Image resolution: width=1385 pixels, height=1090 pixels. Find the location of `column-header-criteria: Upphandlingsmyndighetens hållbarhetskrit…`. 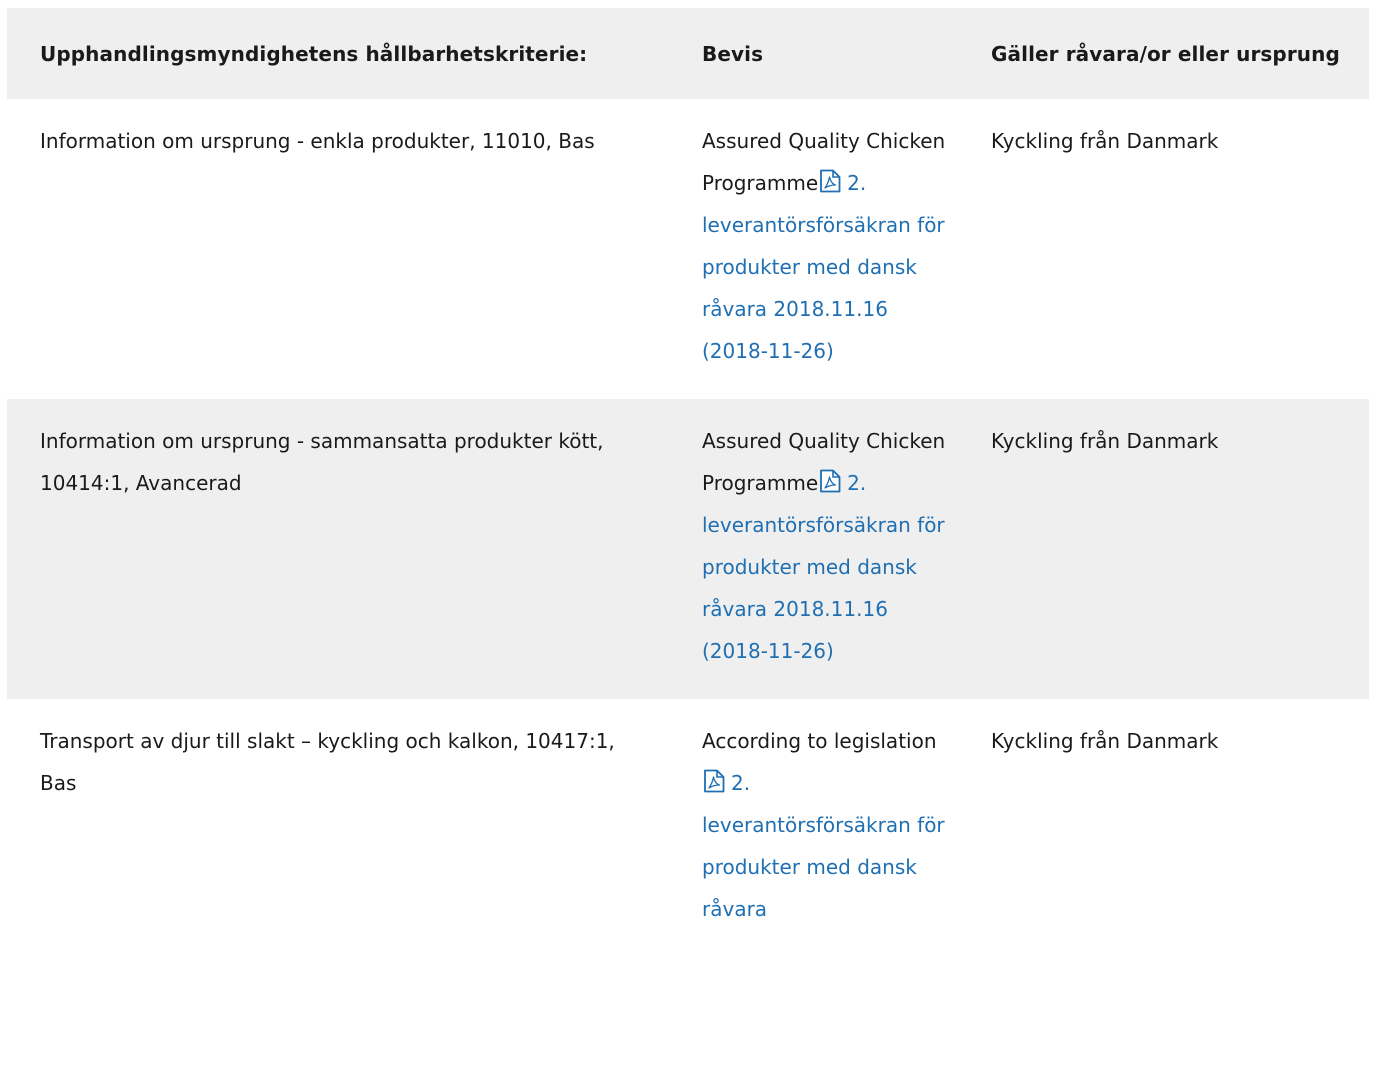

column-header-criteria: Upphandlingsmyndighetens hållbarhetskrit… is located at coordinates (314, 53).